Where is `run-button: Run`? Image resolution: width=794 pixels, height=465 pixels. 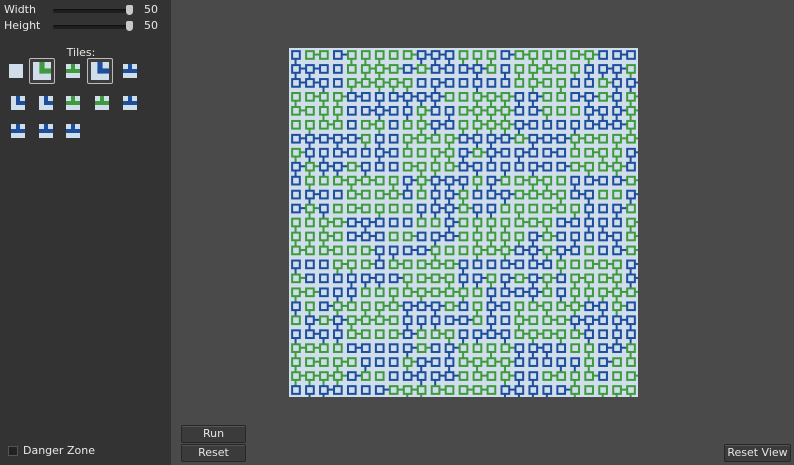 run-button: Run is located at coordinates (213, 434).